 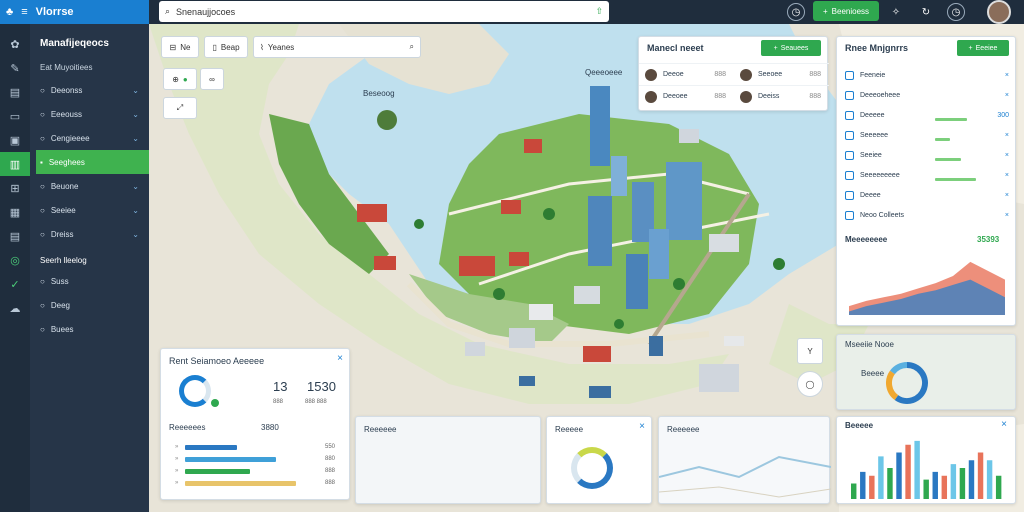 I want to click on map-compass-button: Y, so click(x=810, y=351).